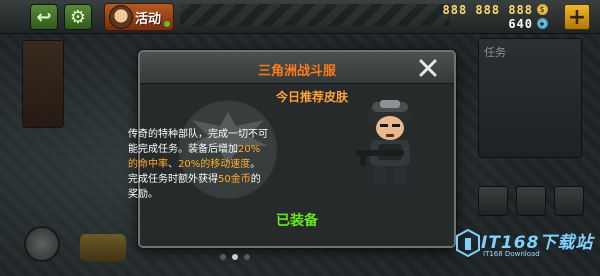  What do you see at coordinates (511, 254) in the screenshot?
I see `watermark-sub-text: IT168 Download` at bounding box center [511, 254].